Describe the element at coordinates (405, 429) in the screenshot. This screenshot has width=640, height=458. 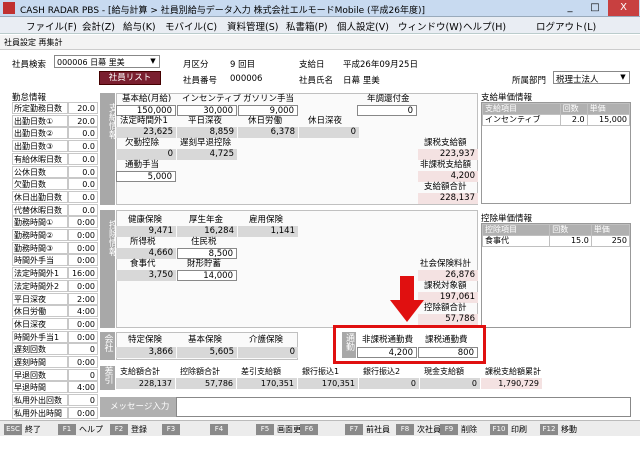
I see `fkey-f8-button: F8` at that location.